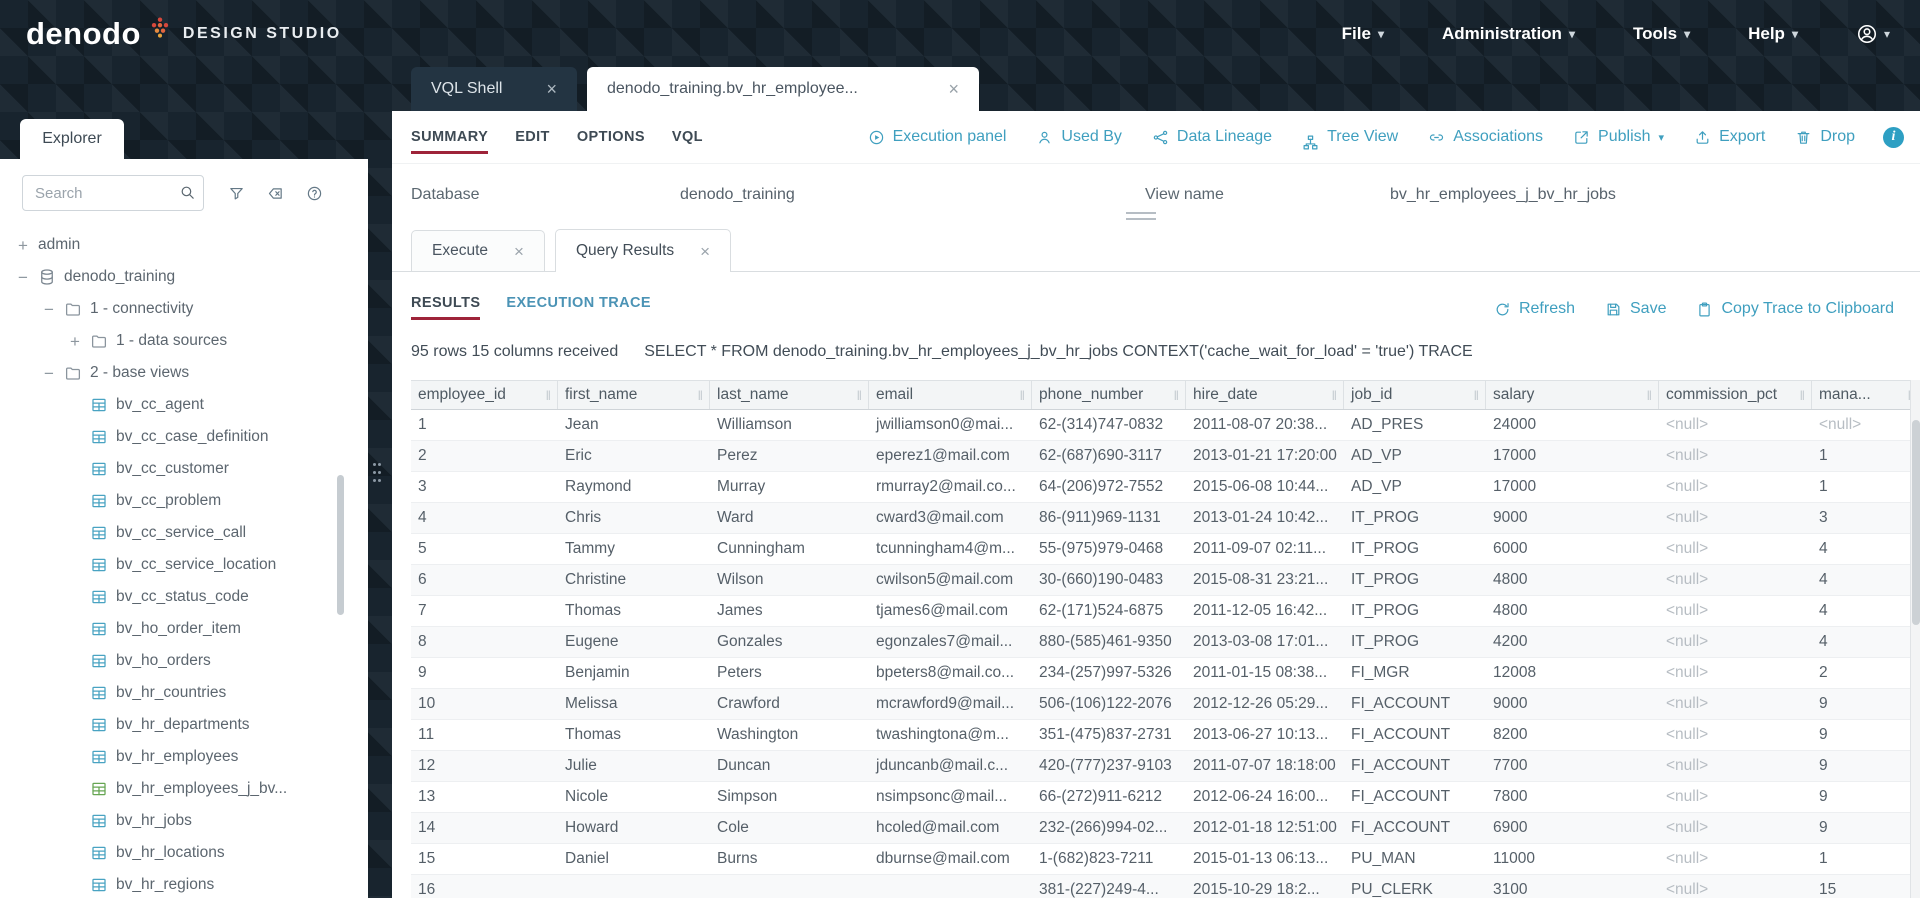  Describe the element at coordinates (184, 277) in the screenshot. I see `tree-item-denodo-training: − denodo_training` at that location.